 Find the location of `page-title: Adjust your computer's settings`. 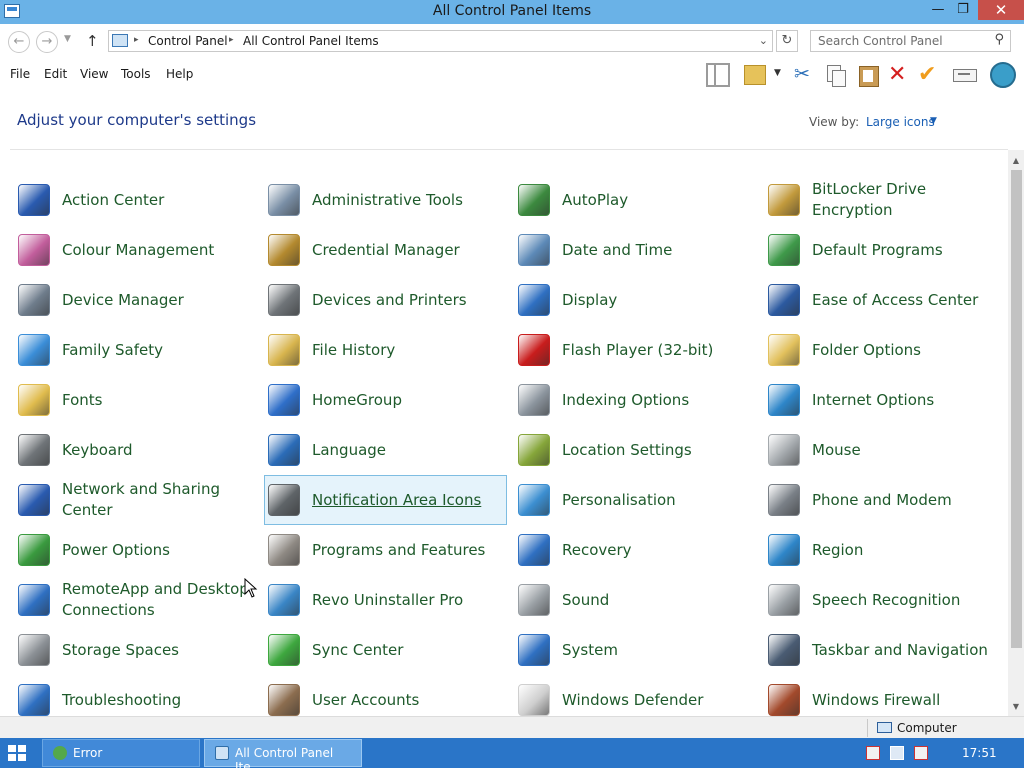

page-title: Adjust your computer's settings is located at coordinates (137, 120).